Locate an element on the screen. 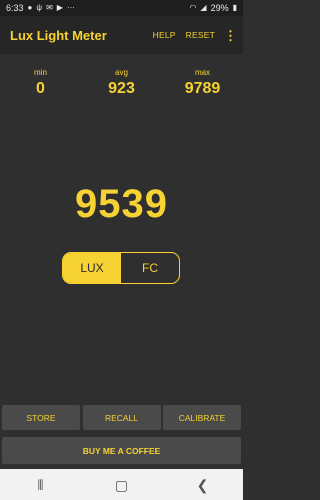 This screenshot has height=500, width=320. home-icon: ▢ is located at coordinates (122, 485).